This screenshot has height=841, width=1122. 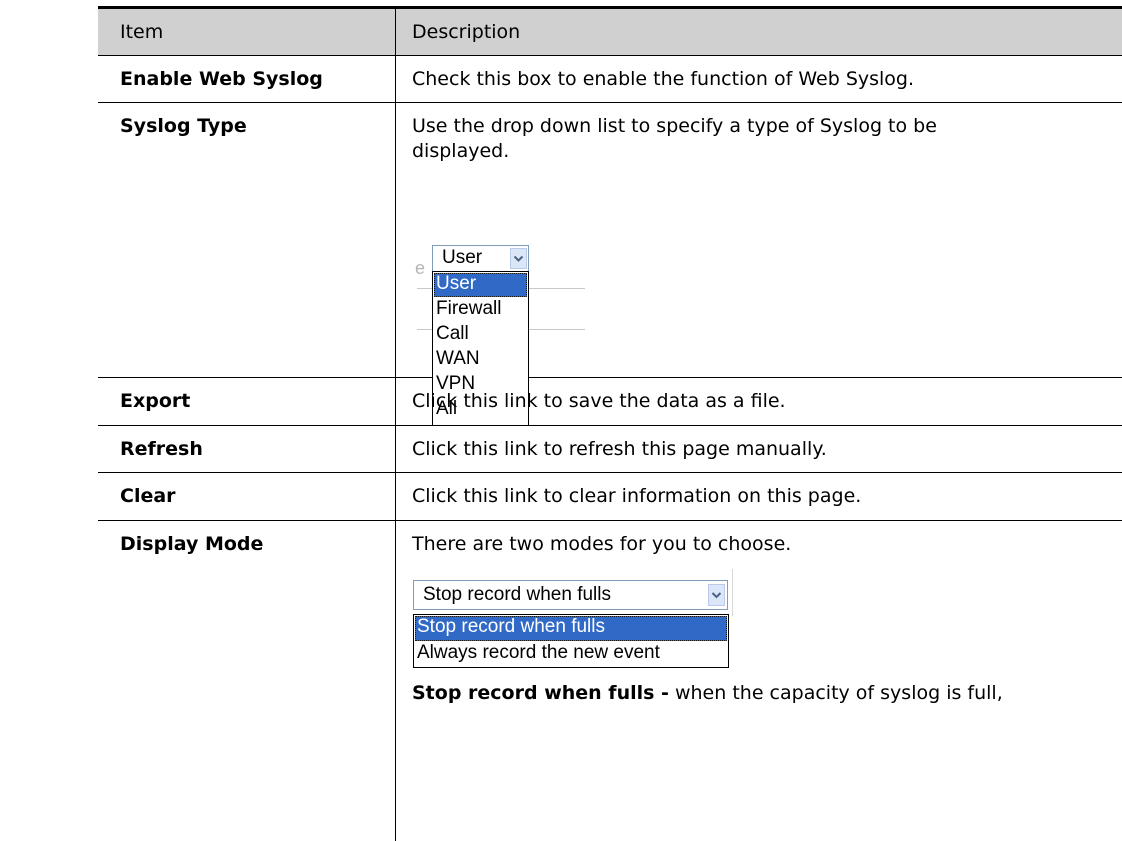 What do you see at coordinates (602, 544) in the screenshot?
I see `desc-display-mode: There are two modes for you to choose.` at bounding box center [602, 544].